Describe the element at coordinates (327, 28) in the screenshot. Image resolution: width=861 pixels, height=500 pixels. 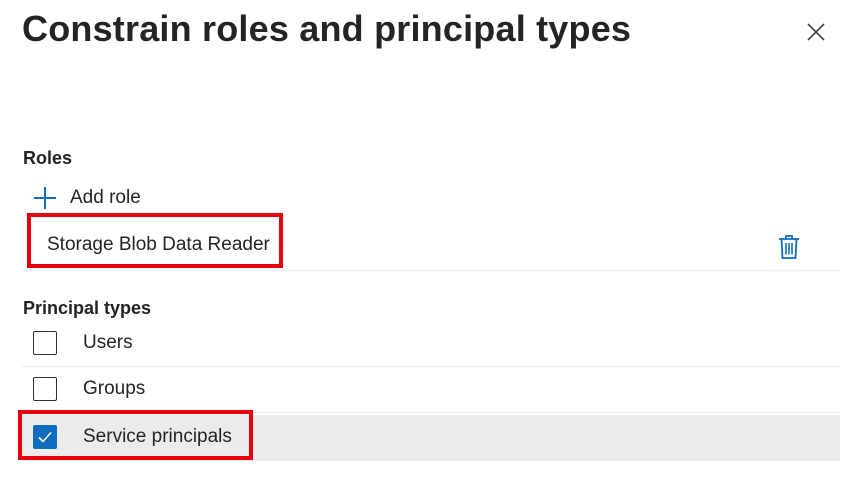
I see `panel-title: Constrain roles and principal types` at that location.